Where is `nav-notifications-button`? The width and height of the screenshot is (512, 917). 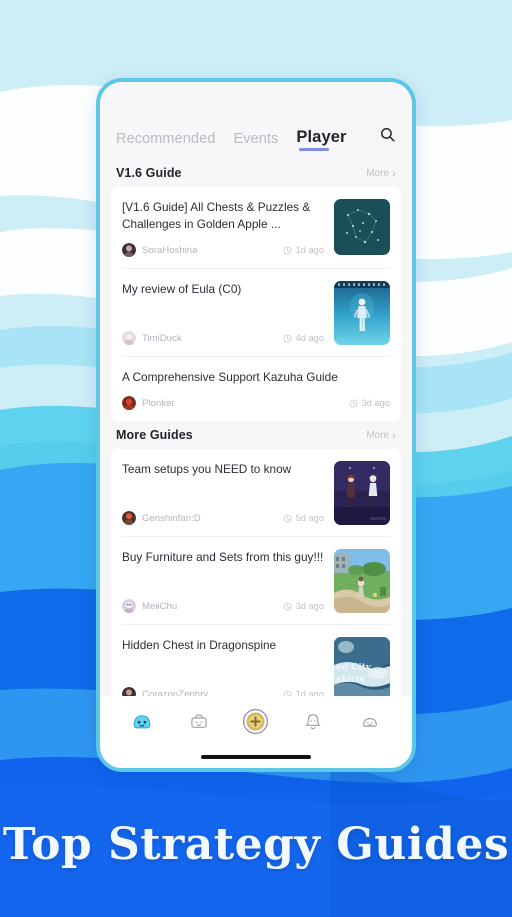 nav-notifications-button is located at coordinates (313, 721).